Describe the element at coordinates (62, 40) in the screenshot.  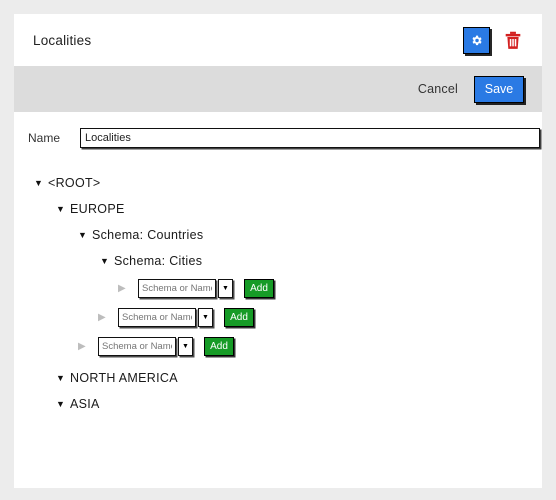
I see `page-title: Localities` at that location.